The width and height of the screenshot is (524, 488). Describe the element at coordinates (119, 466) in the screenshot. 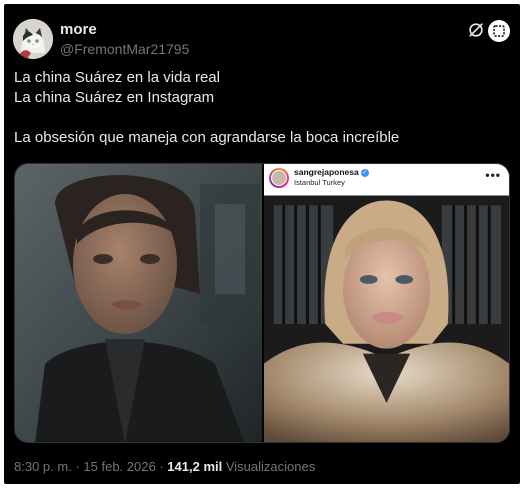

I see `tweet-date: 15 feb. 2026` at that location.